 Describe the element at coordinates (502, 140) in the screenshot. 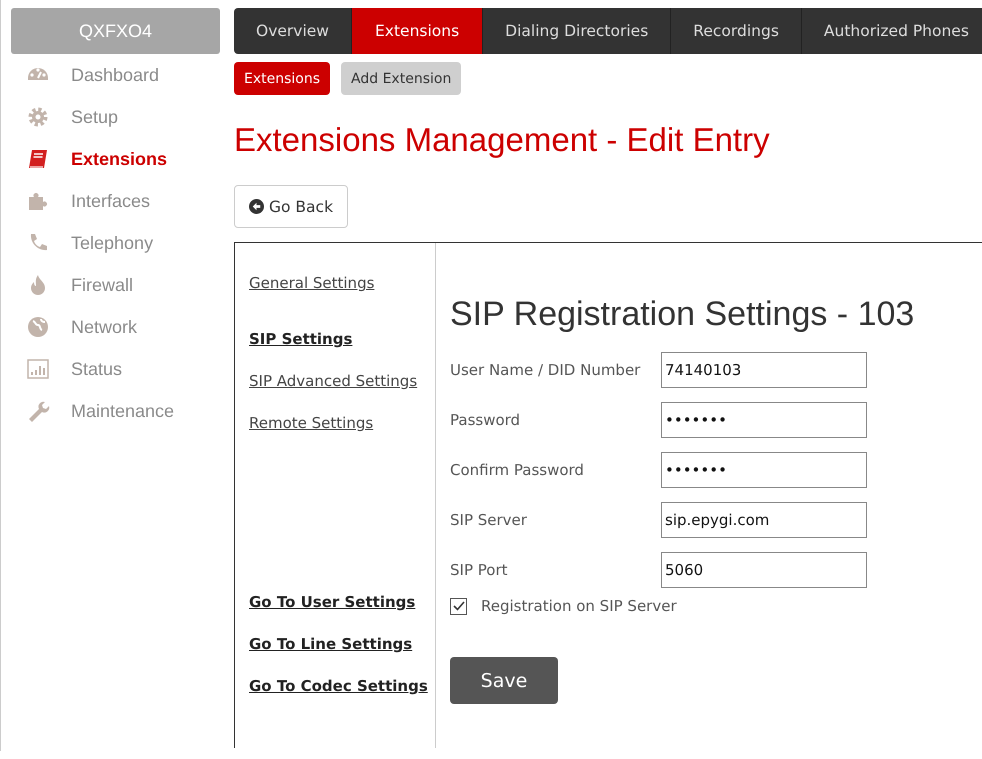

I see `page-title: Extensions Management - Edit Entry` at that location.